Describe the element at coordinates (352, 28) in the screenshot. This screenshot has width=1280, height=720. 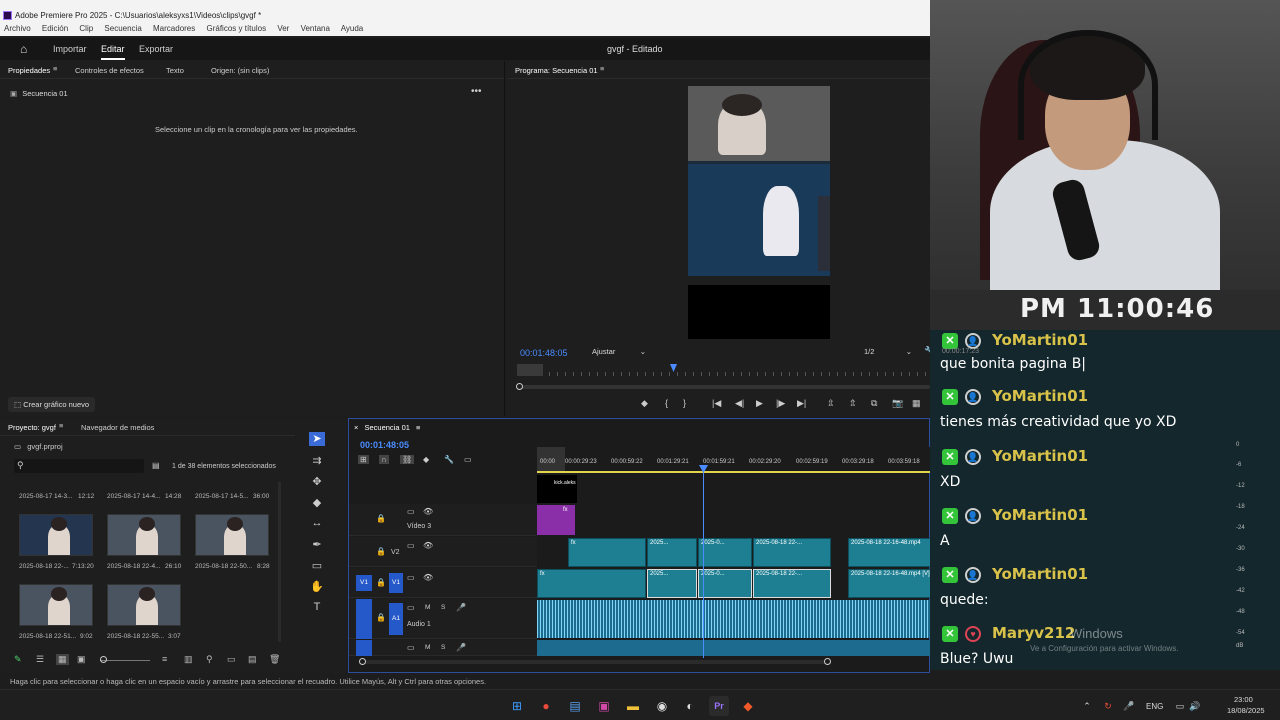
I see `menu-ayuda: Ayuda` at that location.